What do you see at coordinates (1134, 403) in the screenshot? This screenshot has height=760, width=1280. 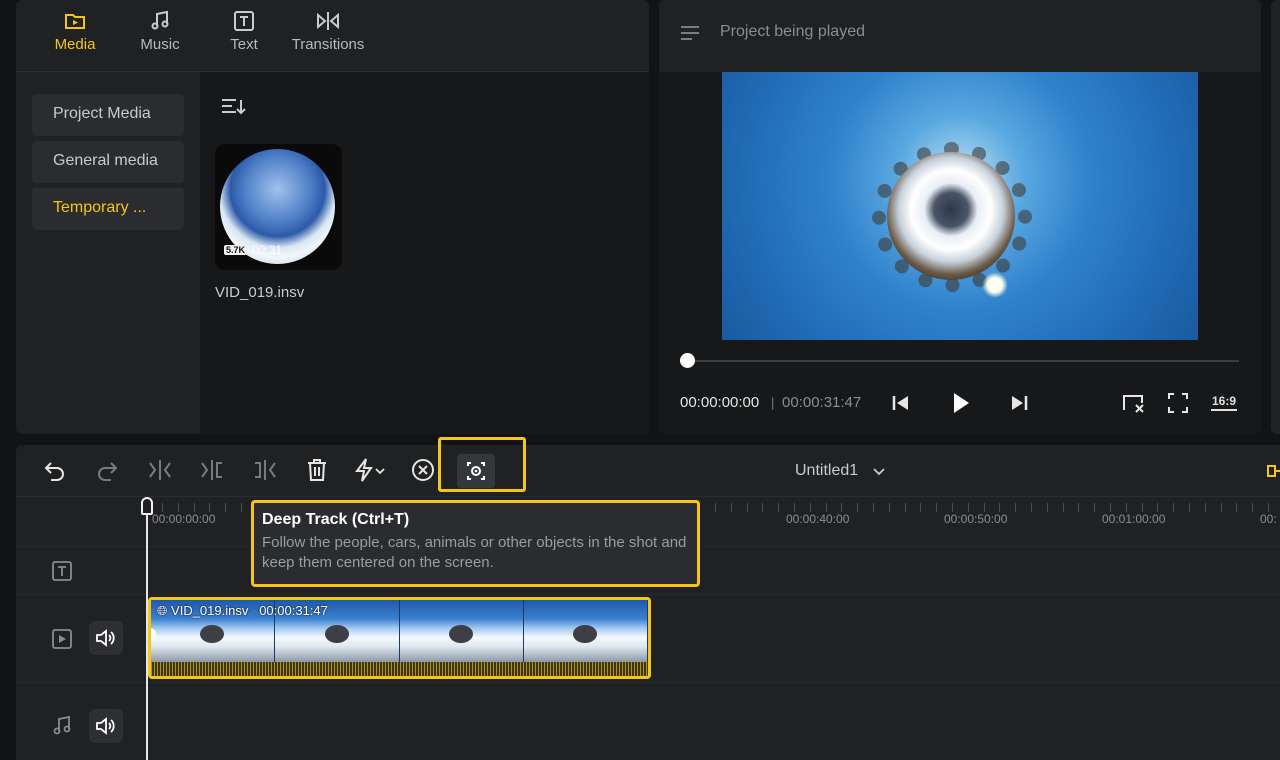 I see `crop-button` at bounding box center [1134, 403].